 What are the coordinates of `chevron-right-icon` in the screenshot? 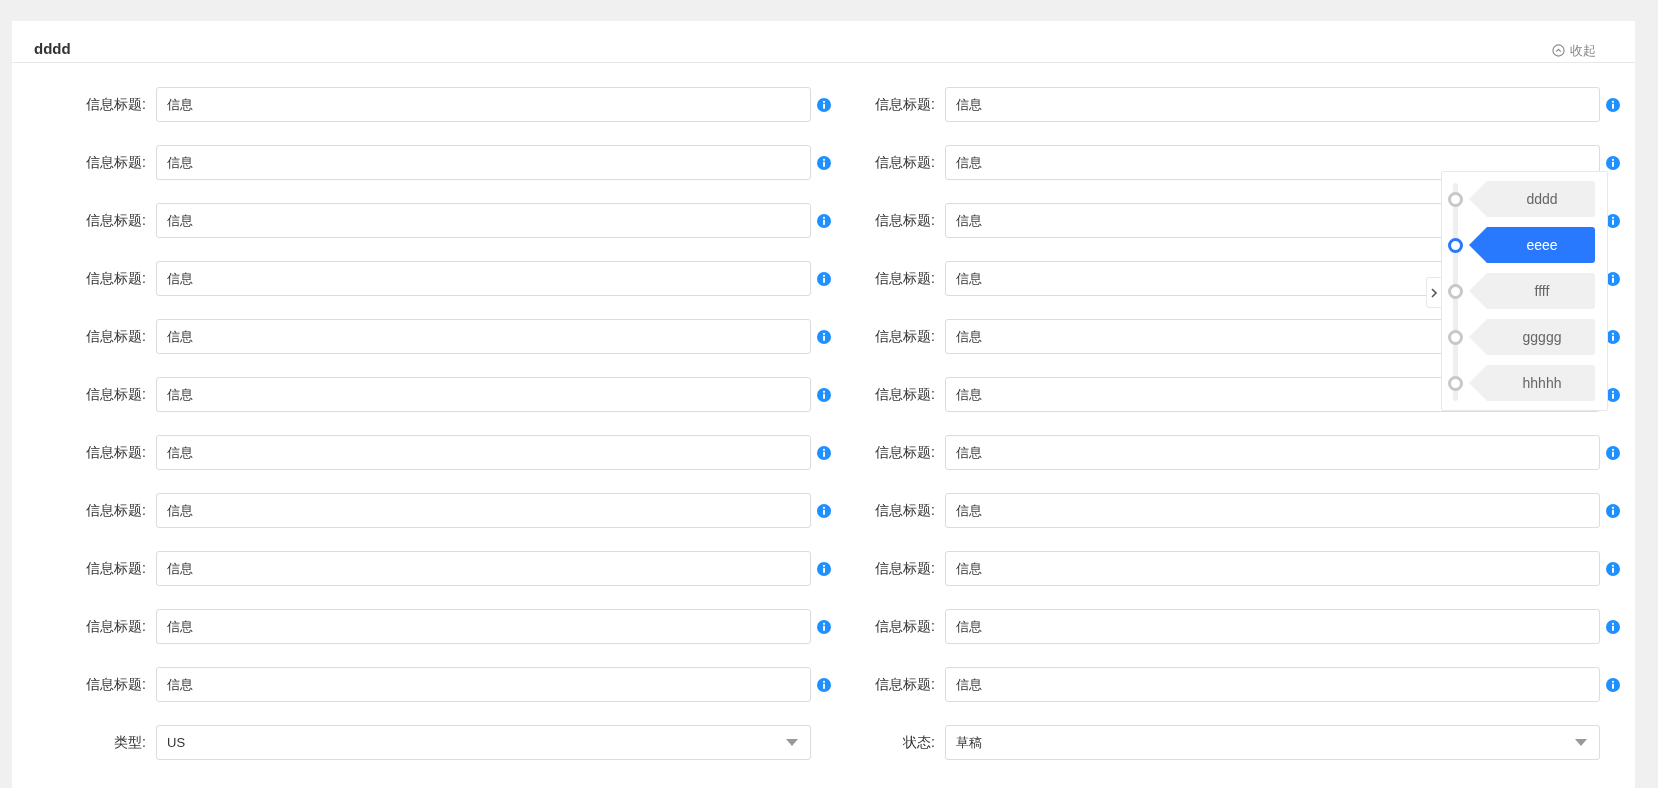 It's located at (1434, 292).